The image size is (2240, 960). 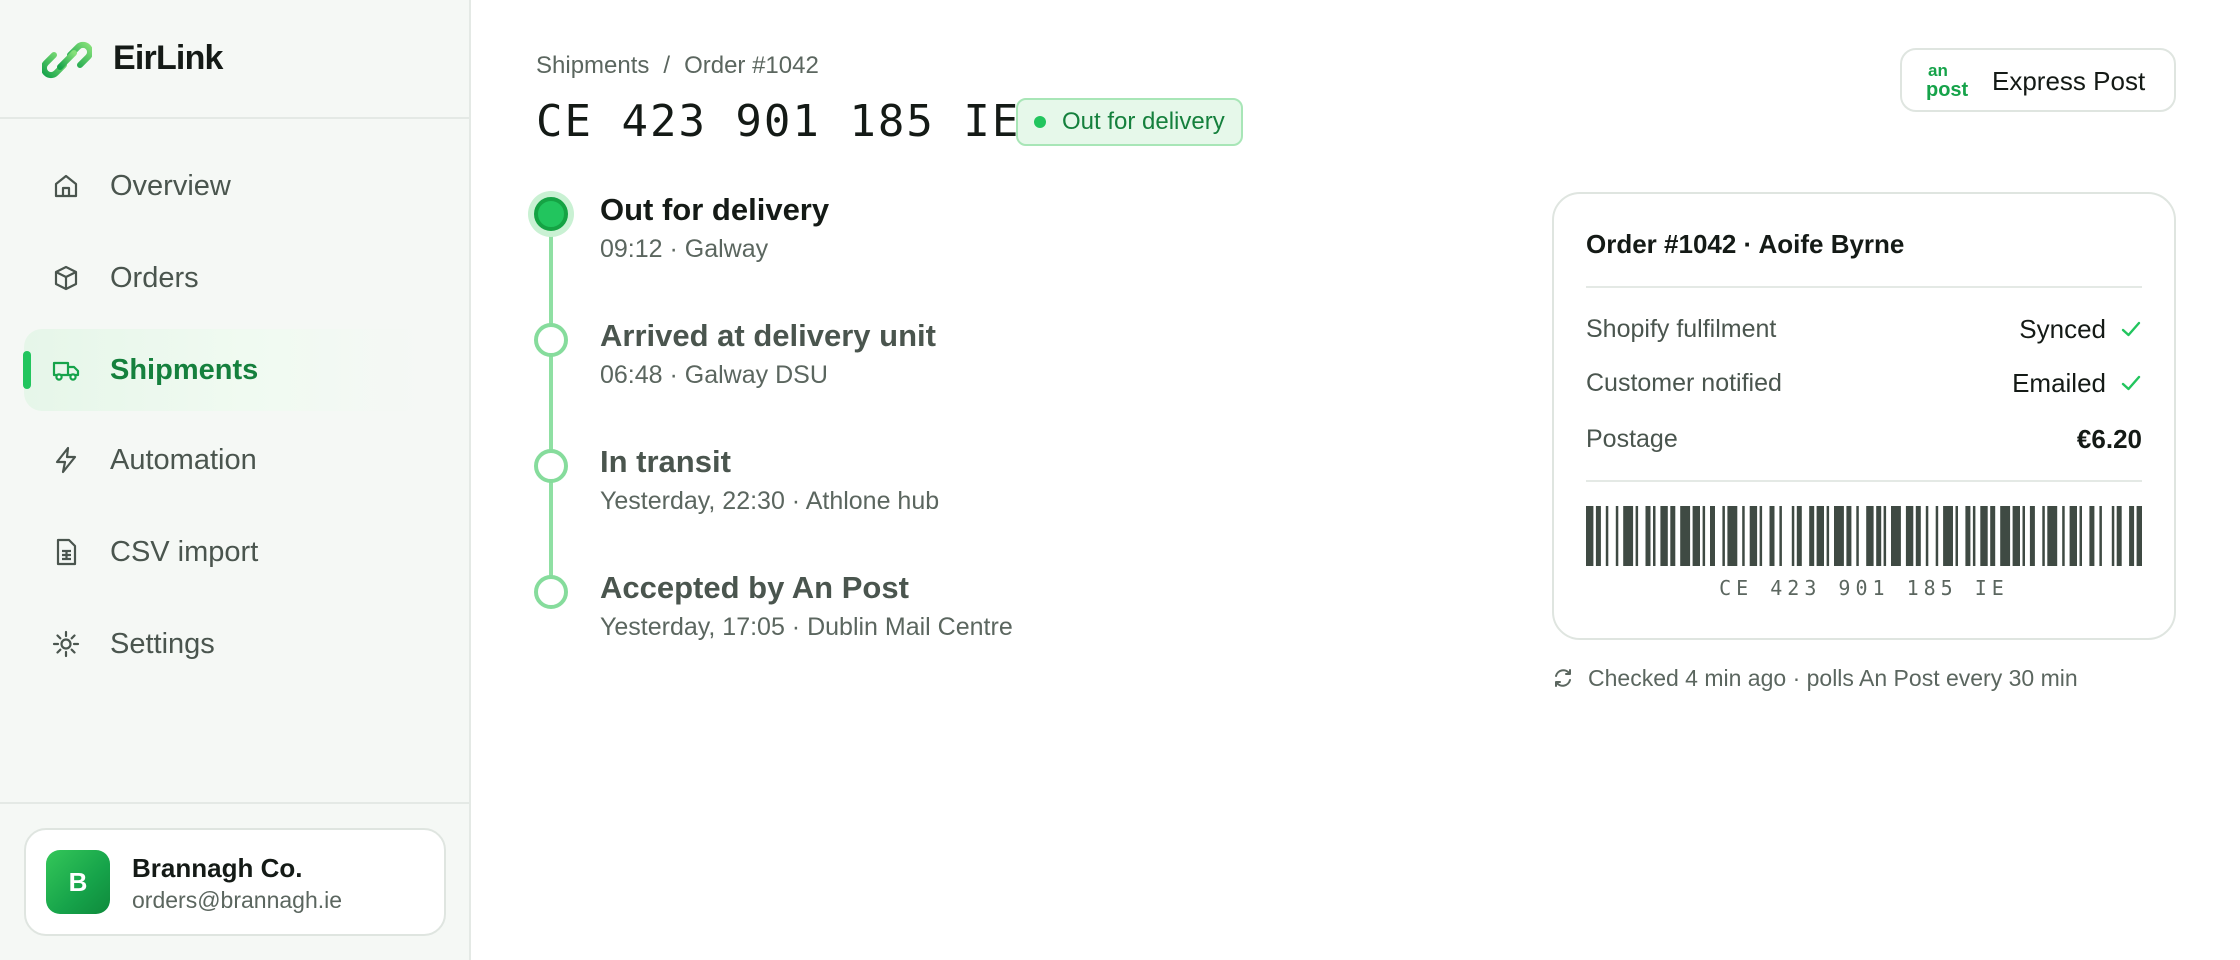 I want to click on sidebar-item-csv-import: CSV import, so click(x=224, y=552).